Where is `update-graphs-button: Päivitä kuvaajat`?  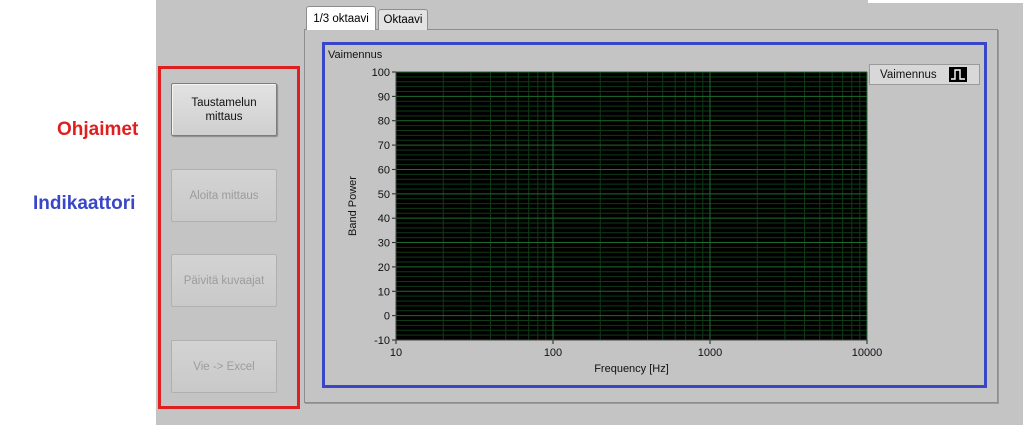
update-graphs-button: Päivitä kuvaajat is located at coordinates (224, 280).